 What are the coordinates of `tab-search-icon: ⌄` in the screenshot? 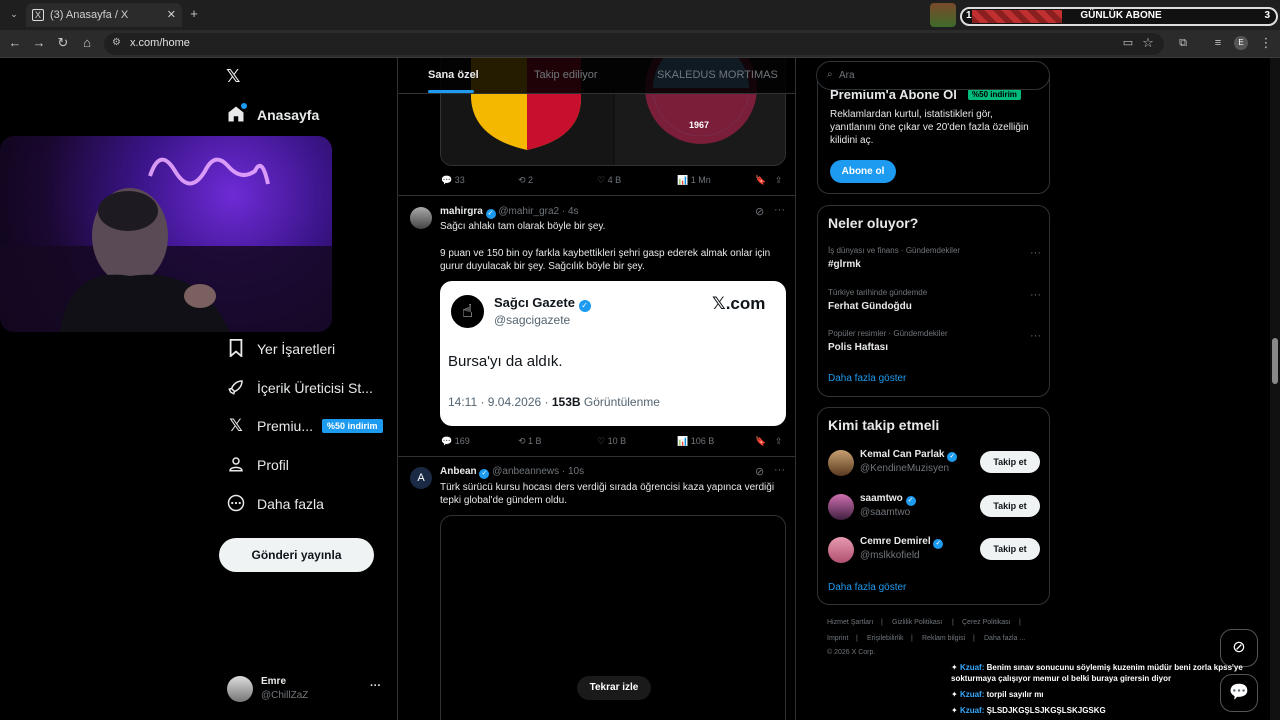 It's located at (14, 15).